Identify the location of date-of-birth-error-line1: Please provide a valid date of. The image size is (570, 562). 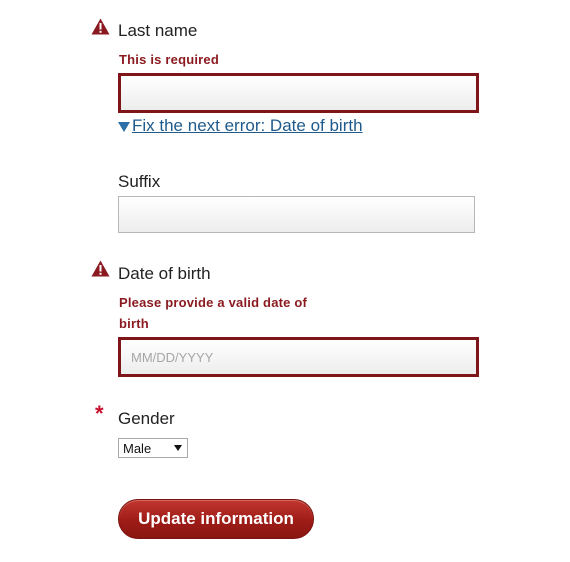
(213, 302).